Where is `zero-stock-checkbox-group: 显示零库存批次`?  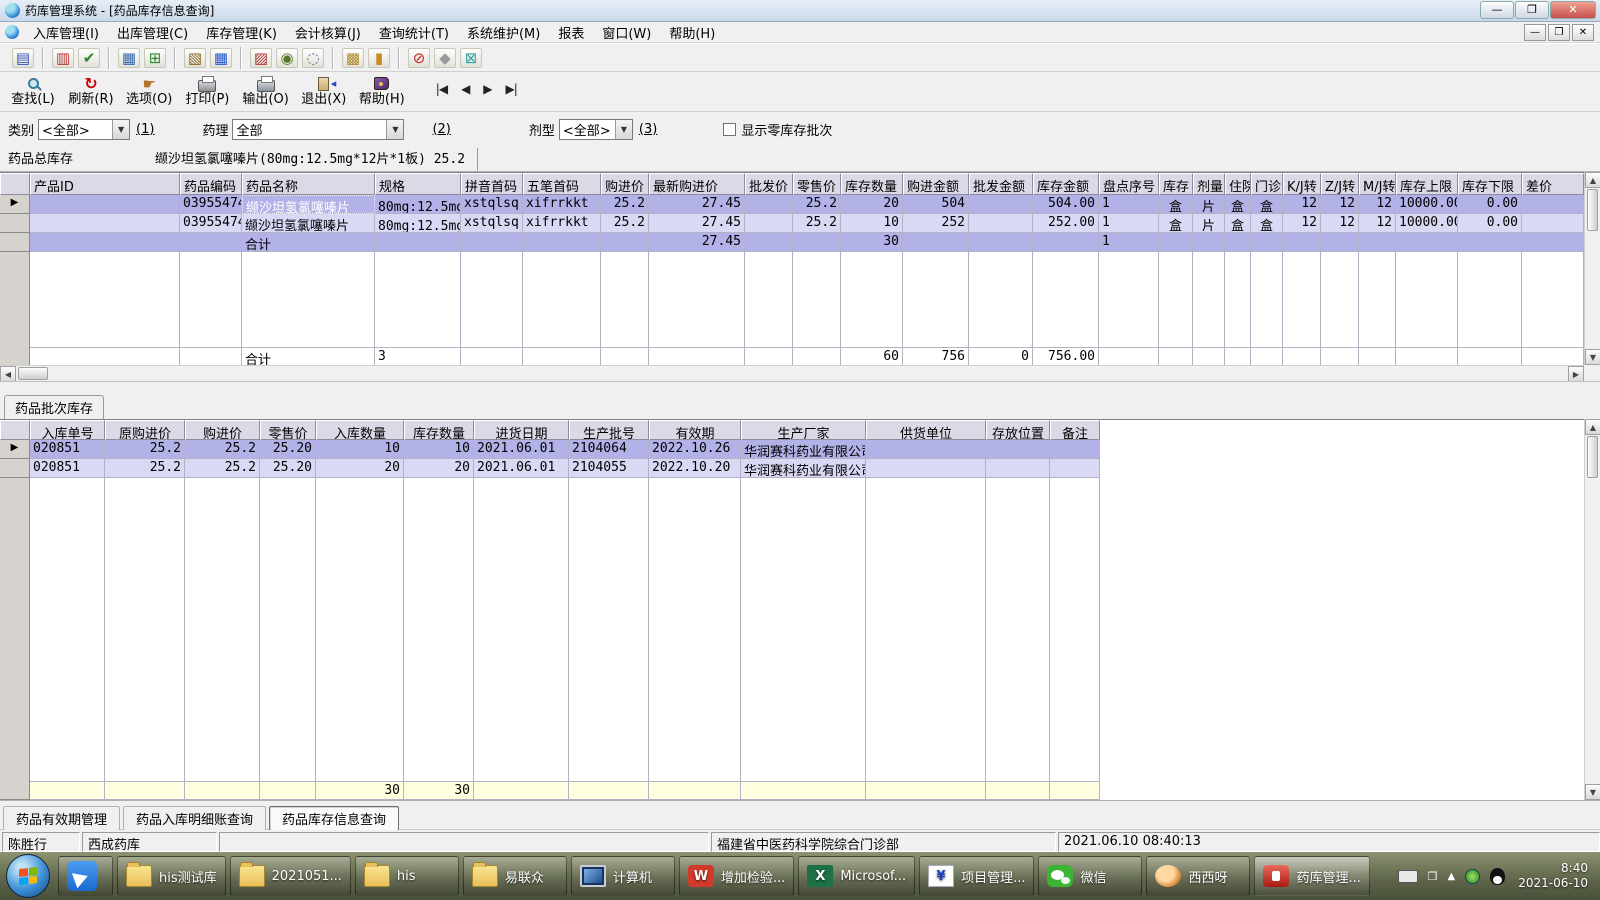 zero-stock-checkbox-group: 显示零库存批次 is located at coordinates (777, 129).